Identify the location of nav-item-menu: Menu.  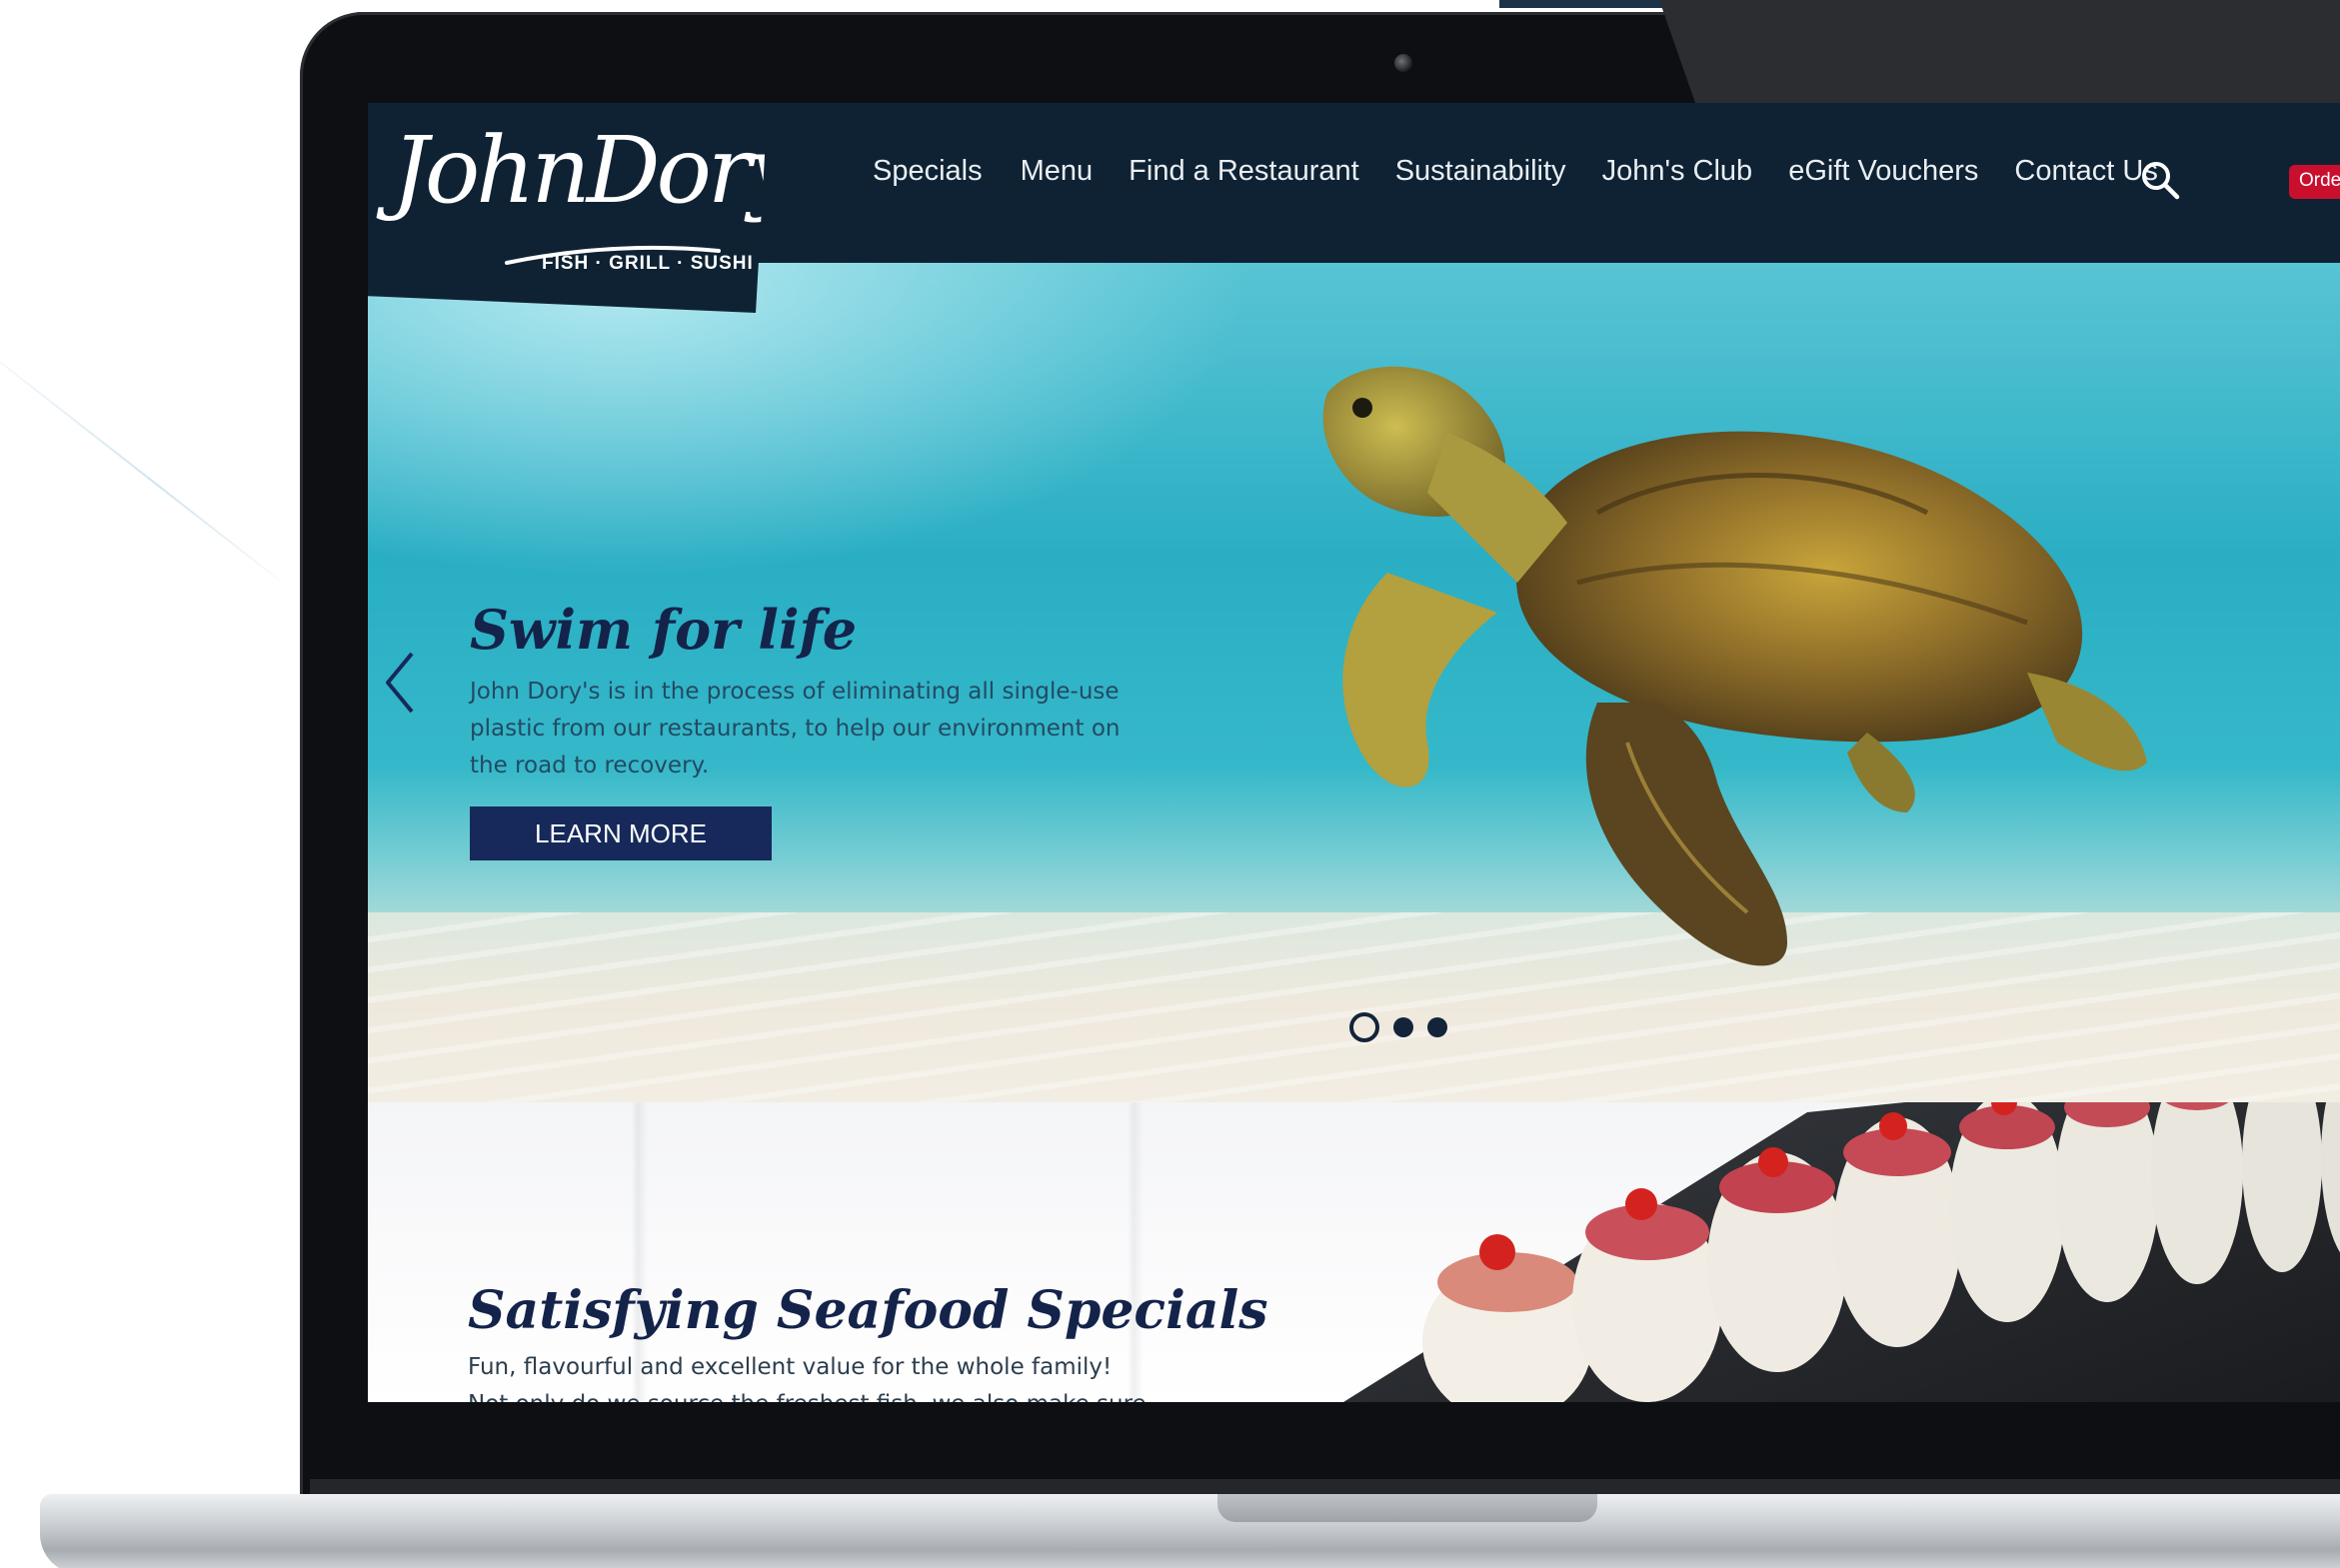
(1057, 171).